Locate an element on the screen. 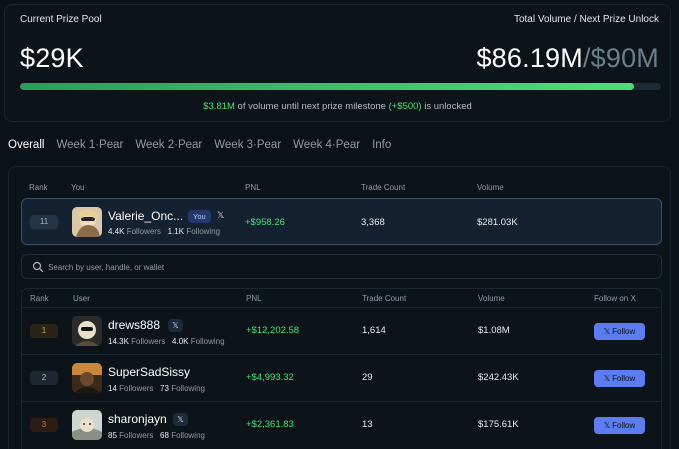  rank-badge: 11 is located at coordinates (44, 222).